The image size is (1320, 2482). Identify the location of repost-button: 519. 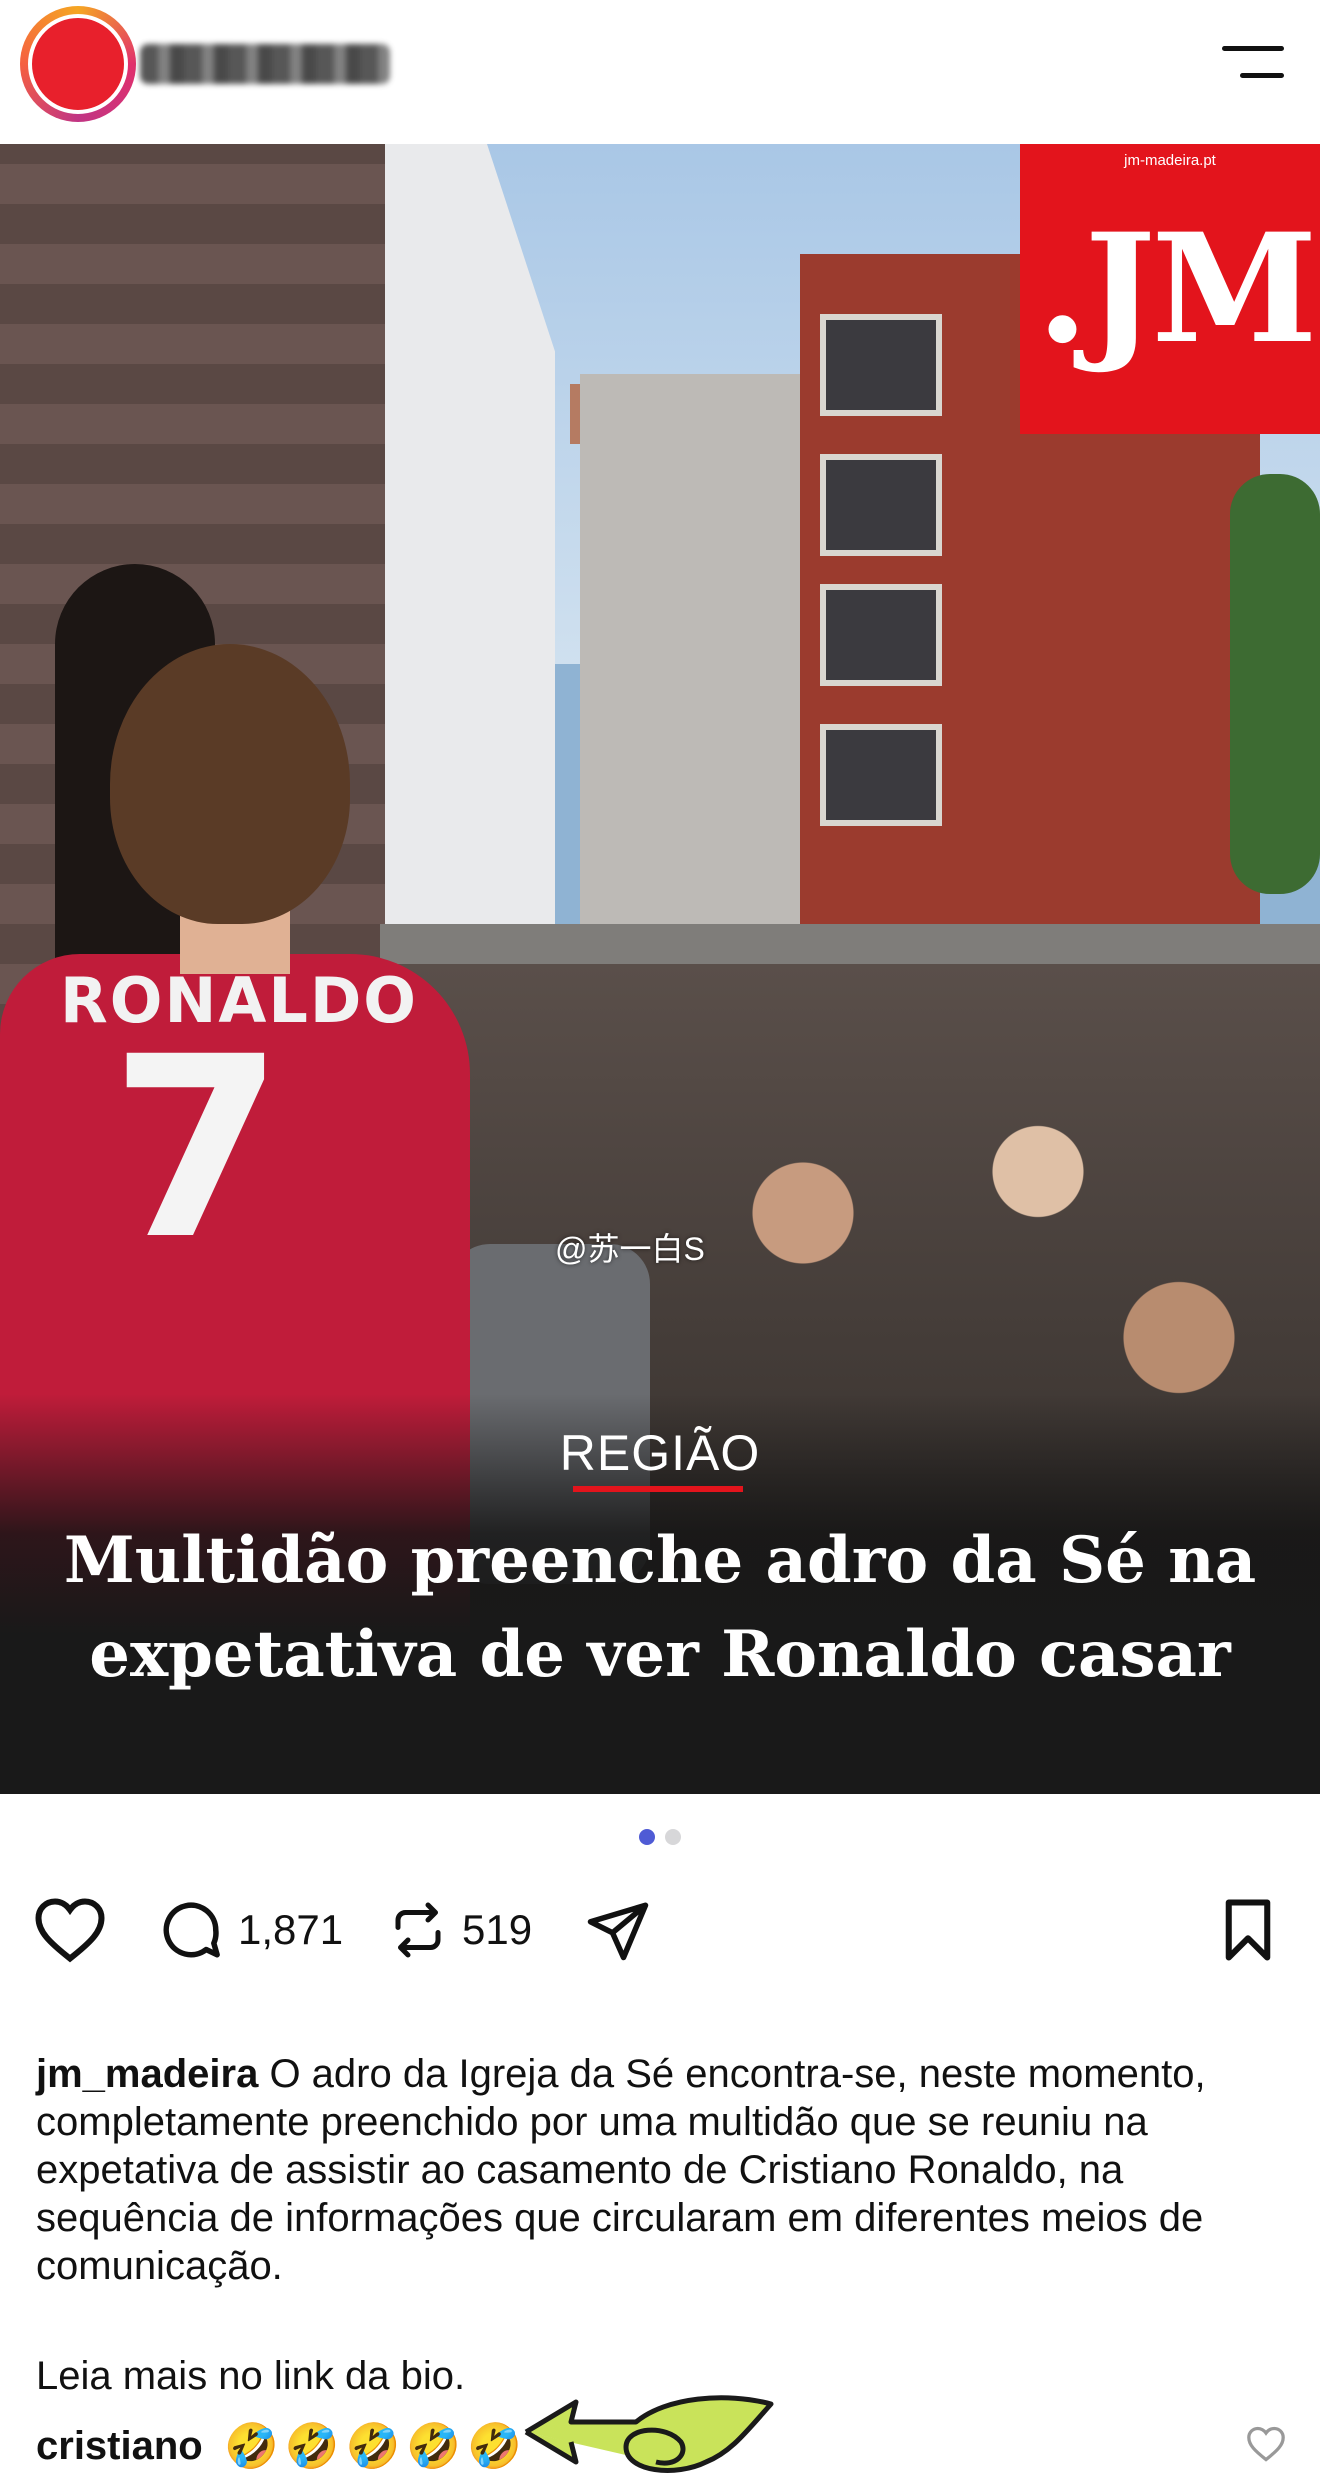
(460, 1930).